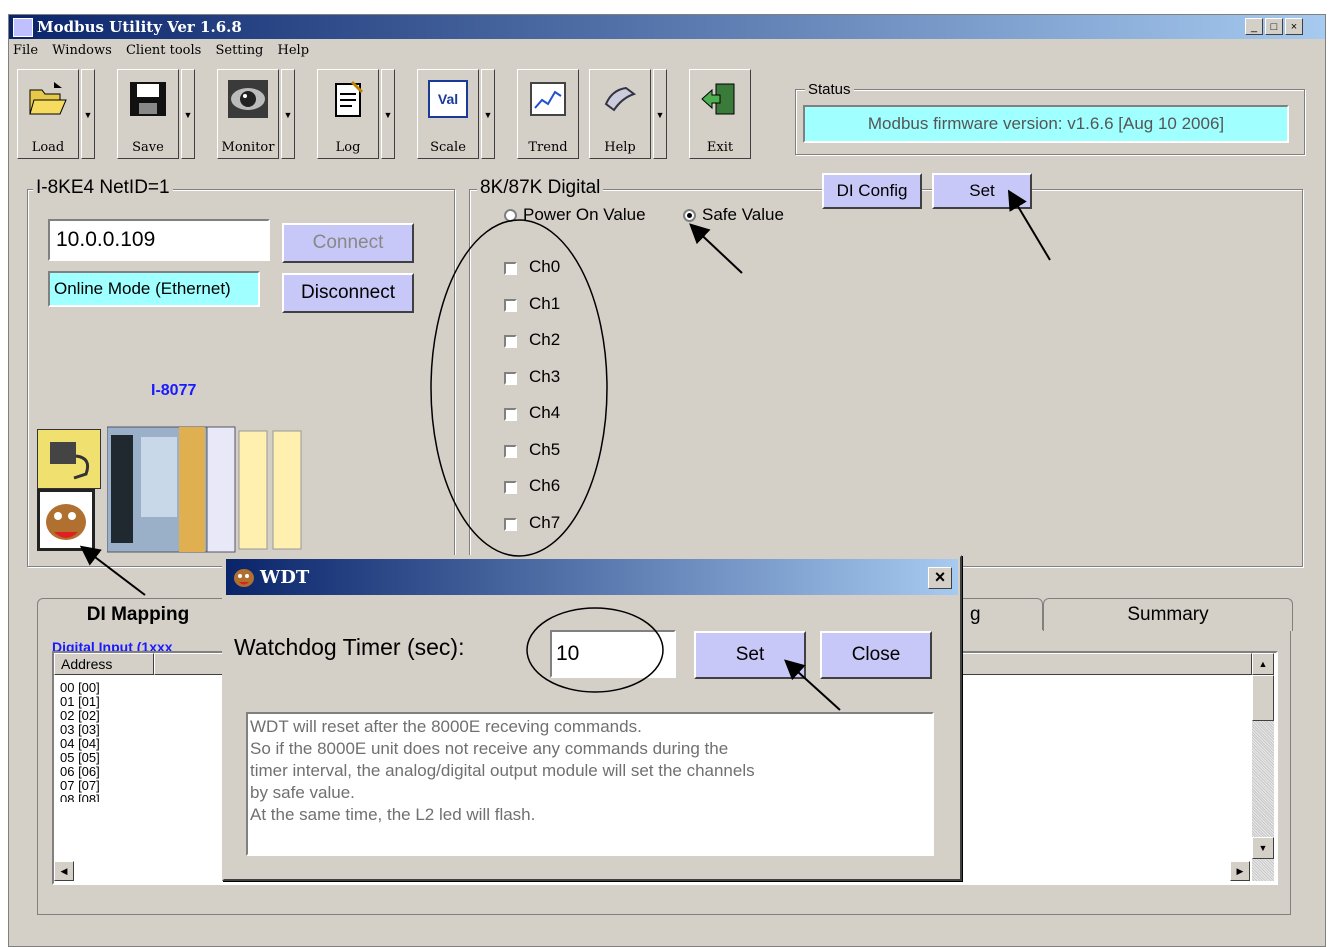 This screenshot has width=1334, height=947. I want to click on list-item: 08 [08], so click(80, 797).